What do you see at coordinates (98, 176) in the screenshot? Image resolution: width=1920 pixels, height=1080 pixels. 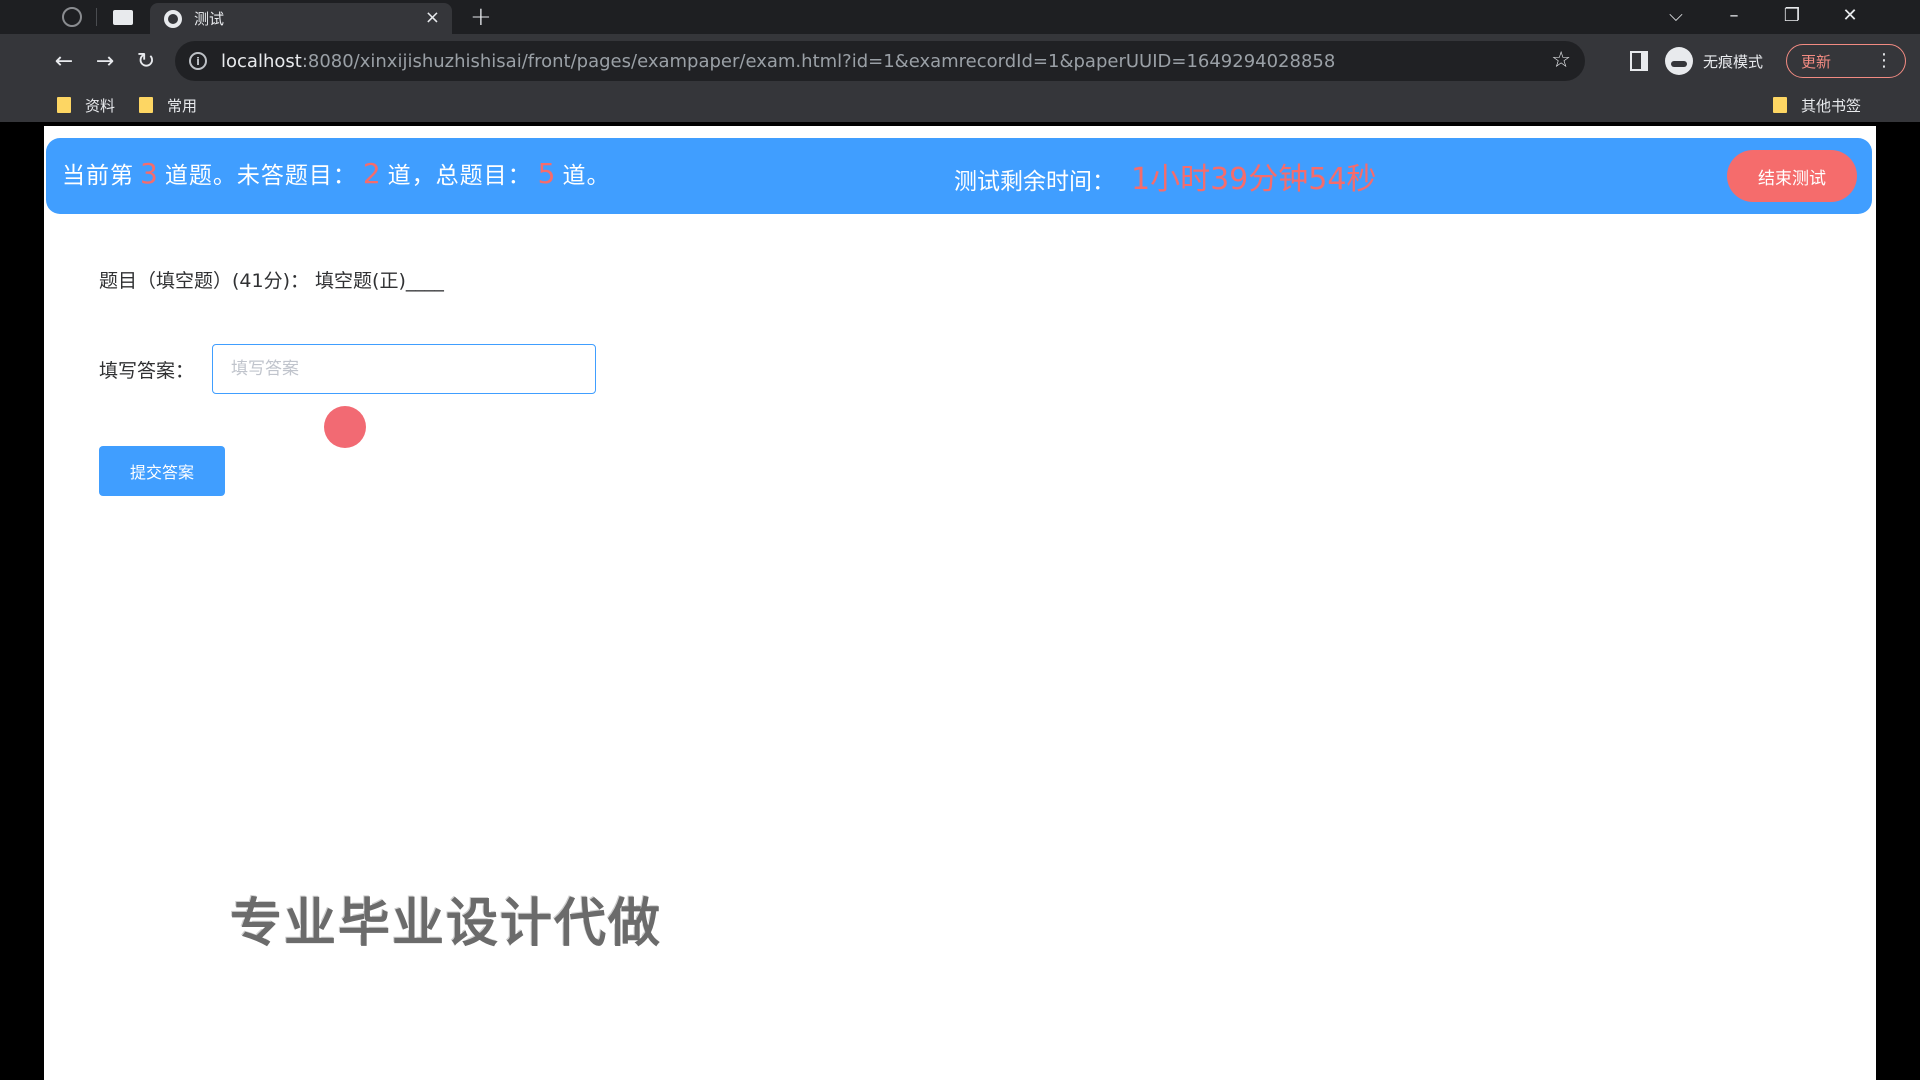 I see `progress-prefix: 当前第` at bounding box center [98, 176].